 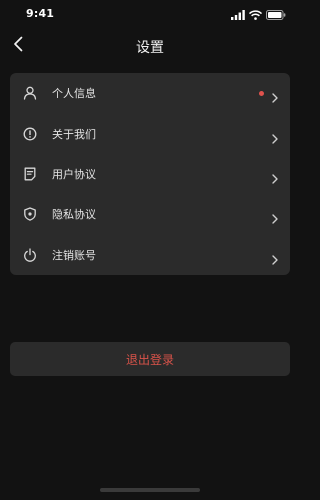 What do you see at coordinates (150, 133) in the screenshot?
I see `menu-item-about-us: 关于我们` at bounding box center [150, 133].